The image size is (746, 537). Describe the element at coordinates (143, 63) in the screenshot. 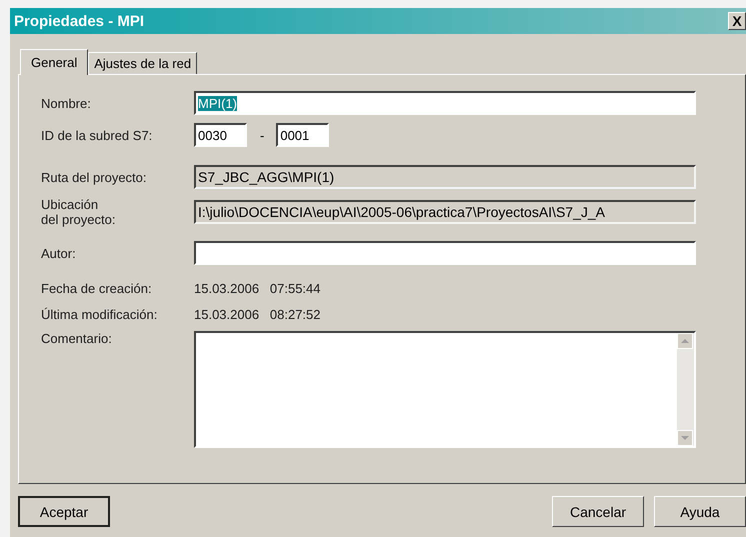

I see `tab: Ajustes de la red` at that location.